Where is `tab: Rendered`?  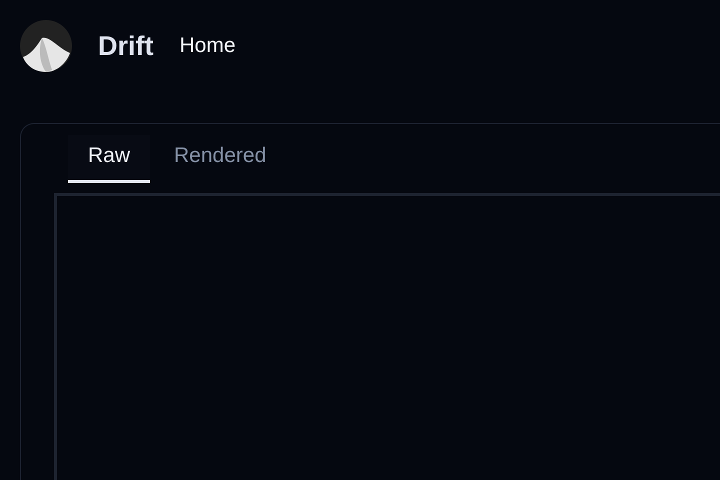 tab: Rendered is located at coordinates (220, 159).